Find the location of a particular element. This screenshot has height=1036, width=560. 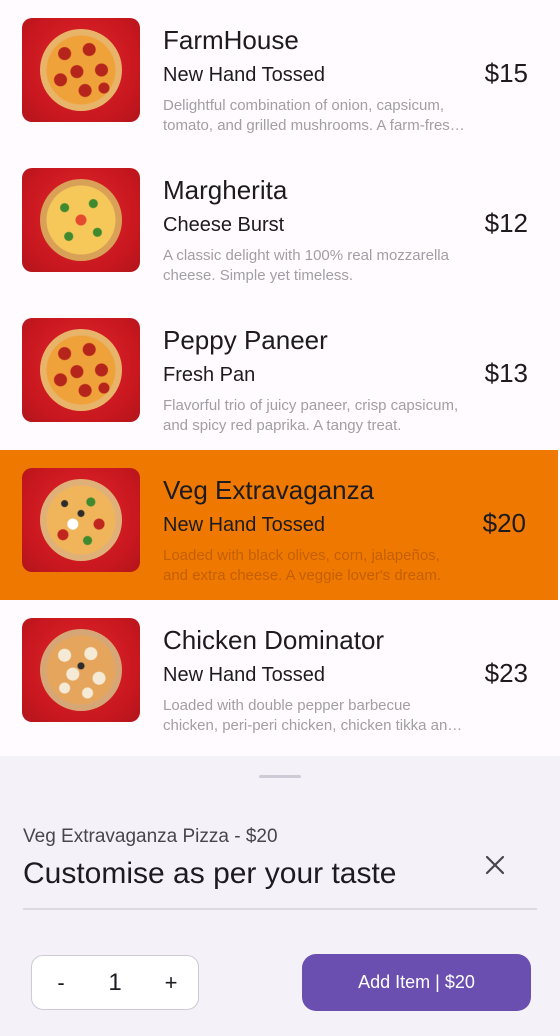

selected-item-summary: Veg Extravaganza Pizza - $20 is located at coordinates (150, 836).